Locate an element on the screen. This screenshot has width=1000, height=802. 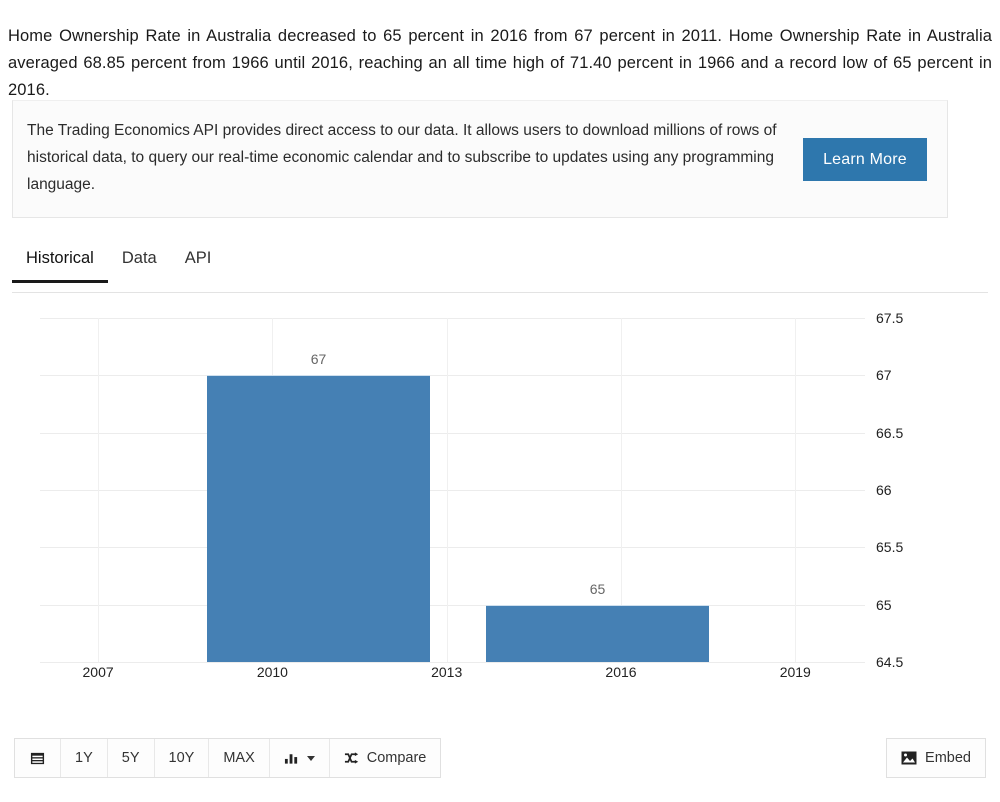
learn-more-button: Learn More is located at coordinates (865, 159).